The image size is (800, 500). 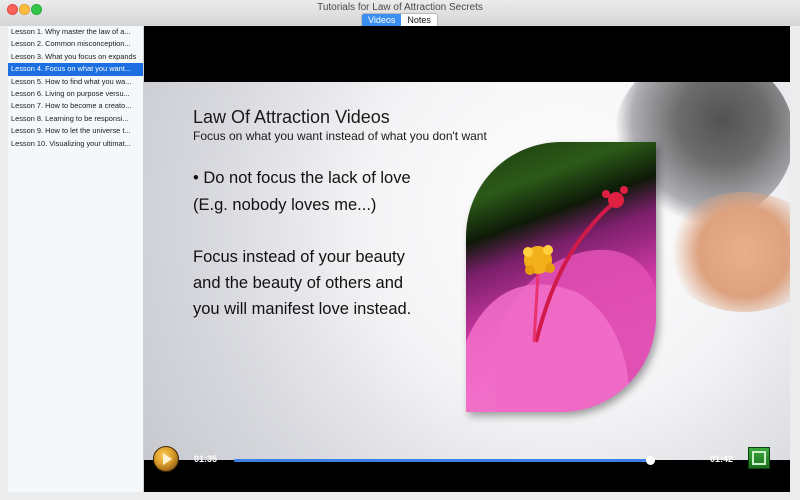 I want to click on lesson-item: Lesson 3. What you focus on expands, so click(x=75, y=57).